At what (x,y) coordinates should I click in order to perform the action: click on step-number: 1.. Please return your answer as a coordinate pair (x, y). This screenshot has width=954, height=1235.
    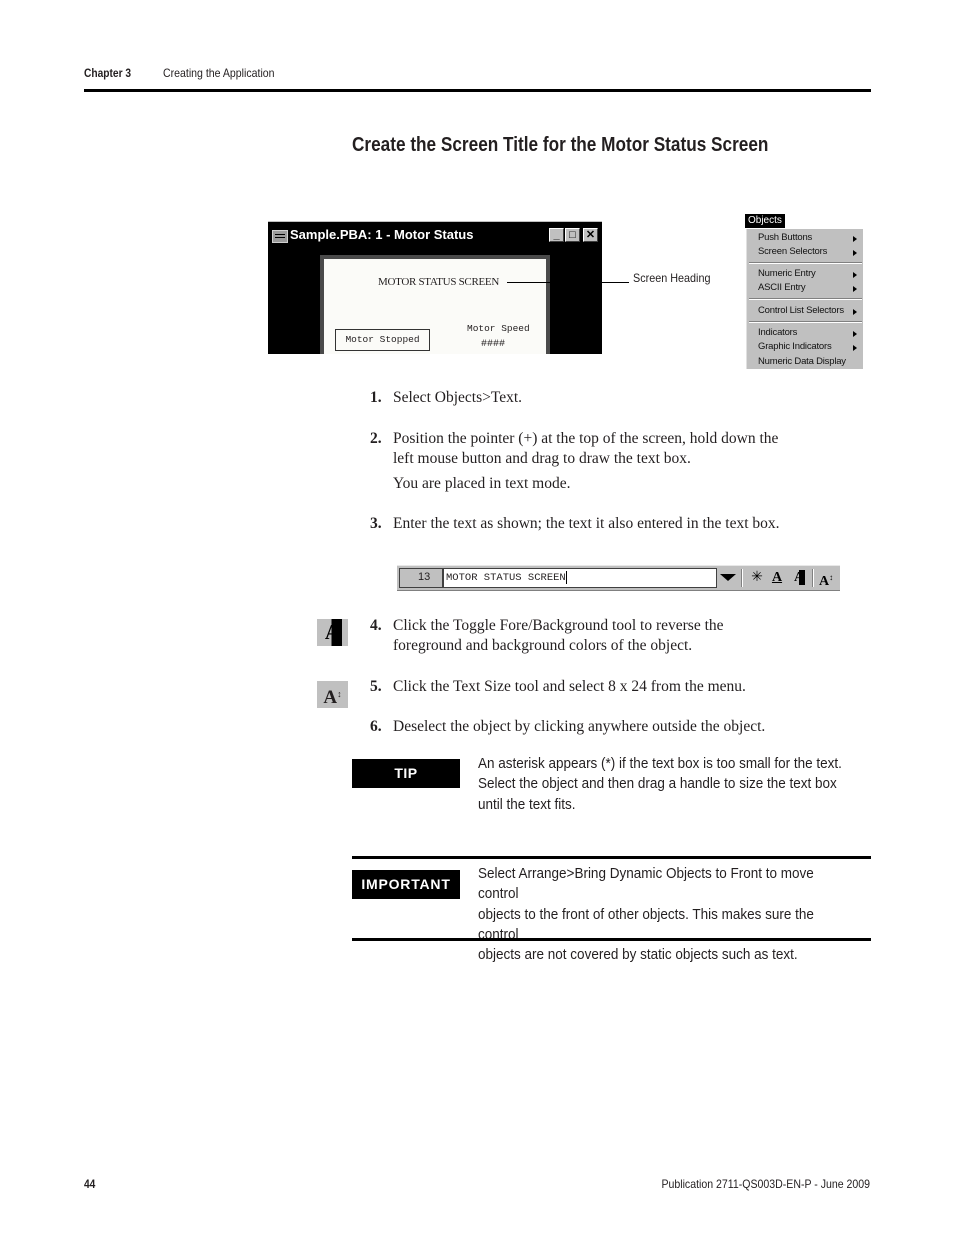
    Looking at the image, I should click on (376, 397).